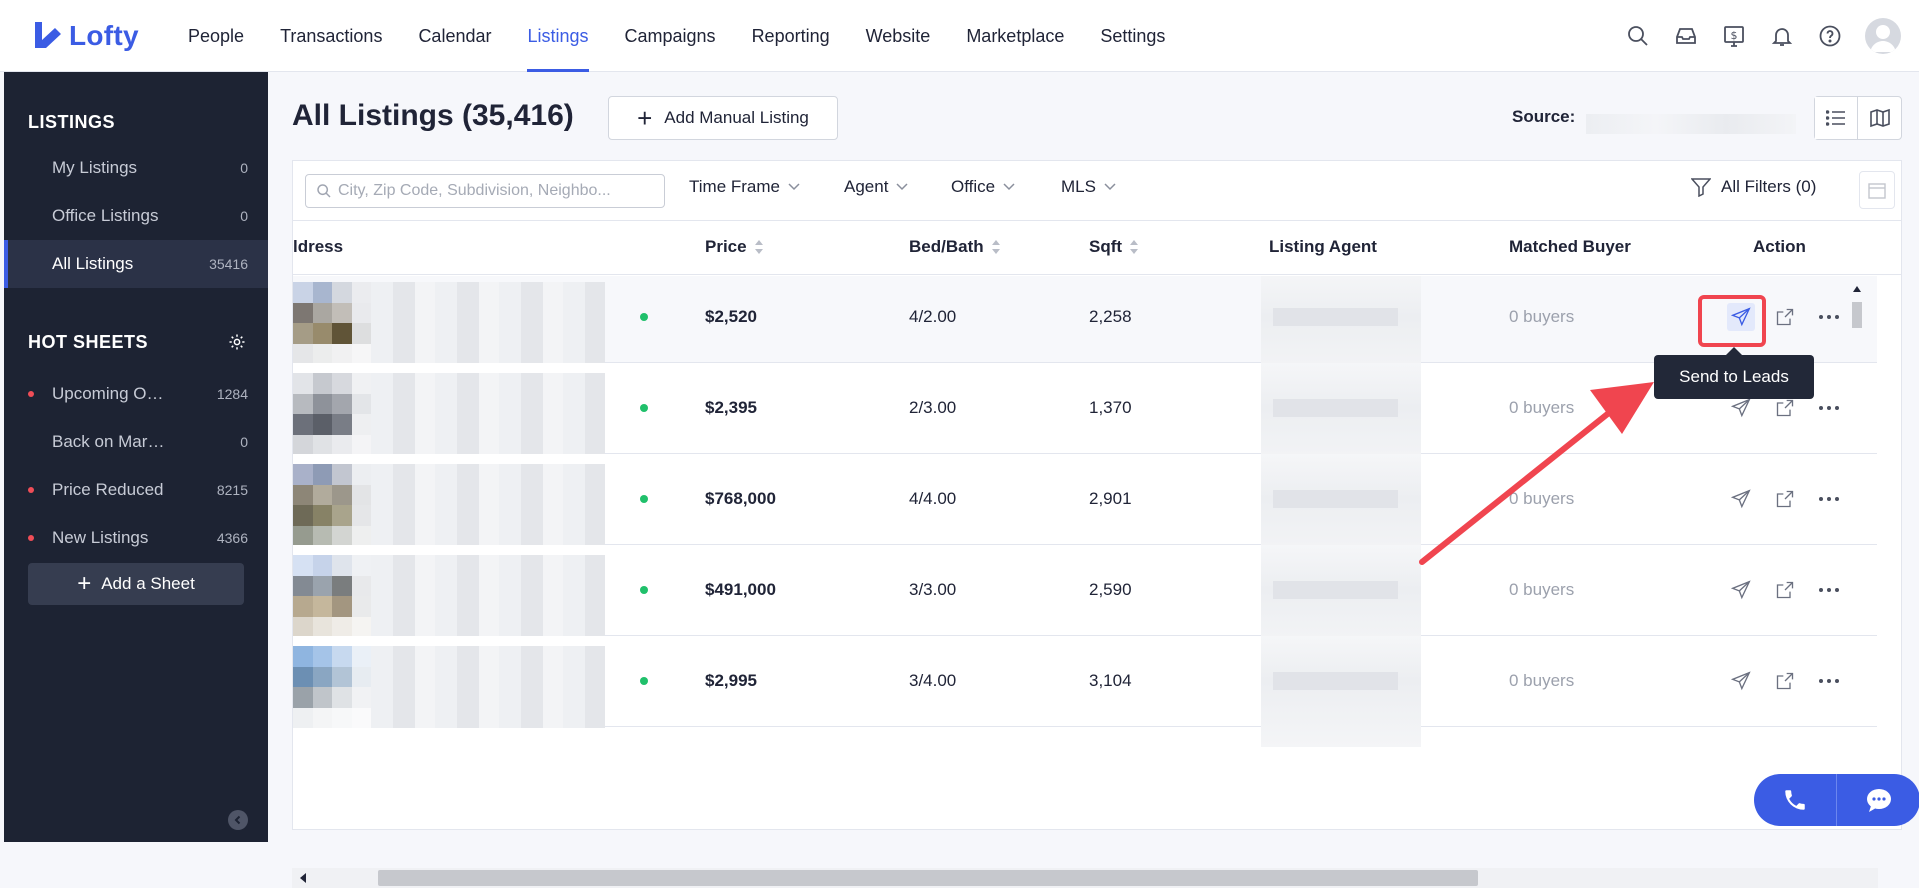 The image size is (1919, 888). Describe the element at coordinates (734, 247) in the screenshot. I see `column-header-price: Price` at that location.